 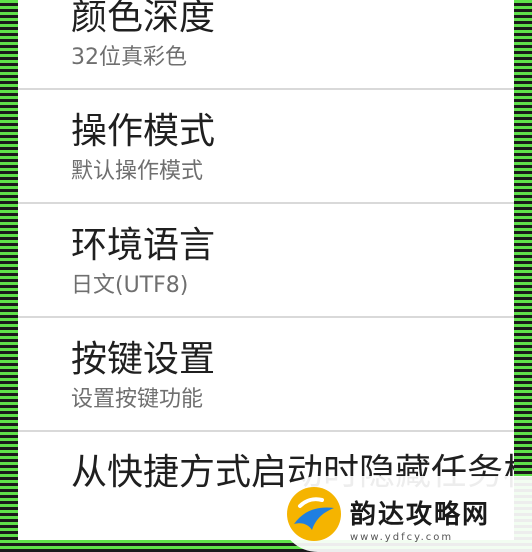 I want to click on setting-title: 环境语言, so click(x=143, y=245).